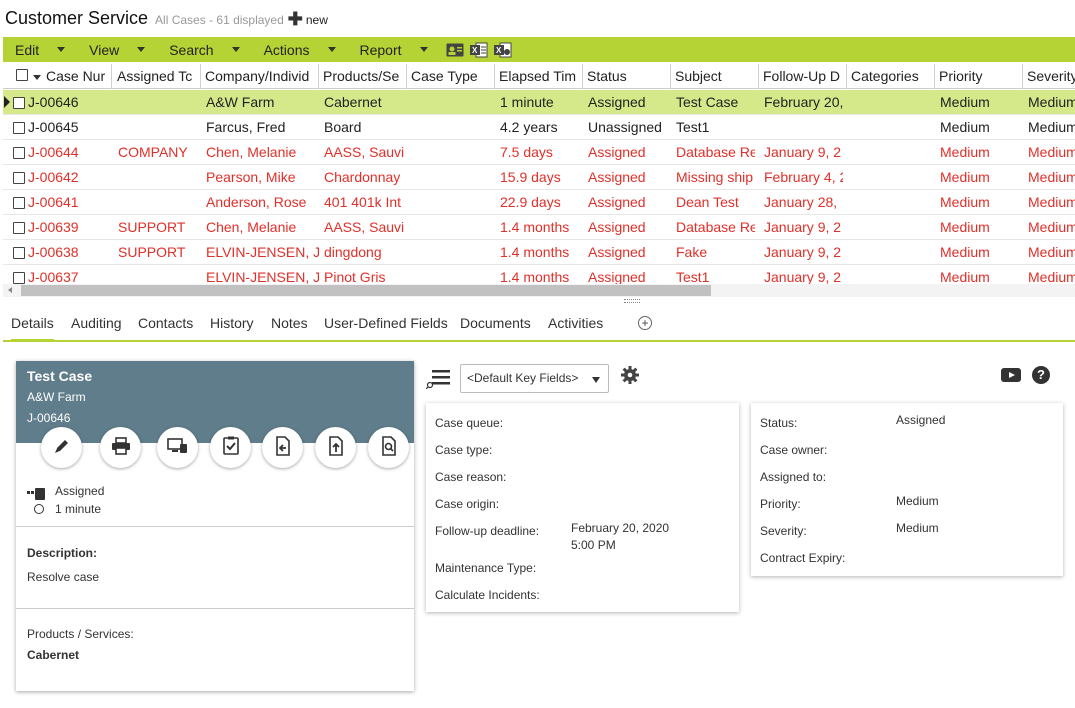 The width and height of the screenshot is (1075, 708). I want to click on tab-user-defined-fields: User-Defined Fields, so click(386, 323).